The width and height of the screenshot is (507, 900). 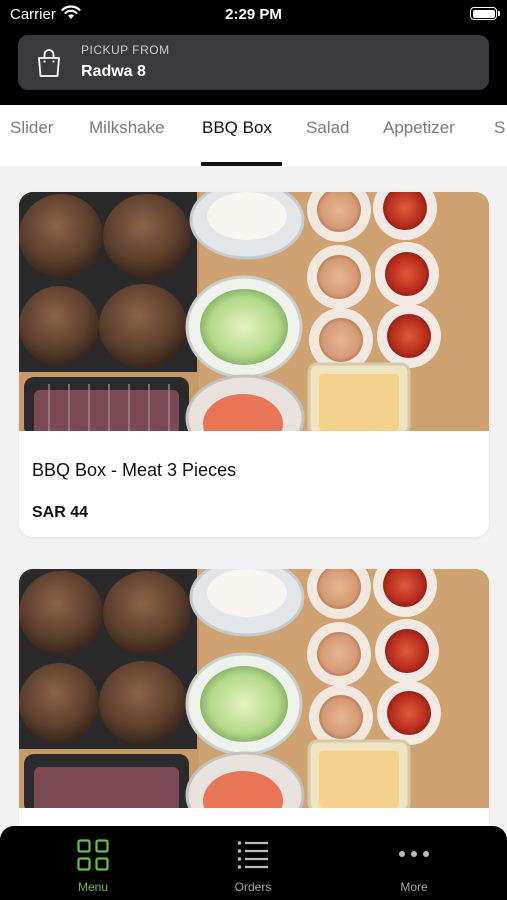 I want to click on tab-bbq-box: BBQ Box, so click(x=237, y=128).